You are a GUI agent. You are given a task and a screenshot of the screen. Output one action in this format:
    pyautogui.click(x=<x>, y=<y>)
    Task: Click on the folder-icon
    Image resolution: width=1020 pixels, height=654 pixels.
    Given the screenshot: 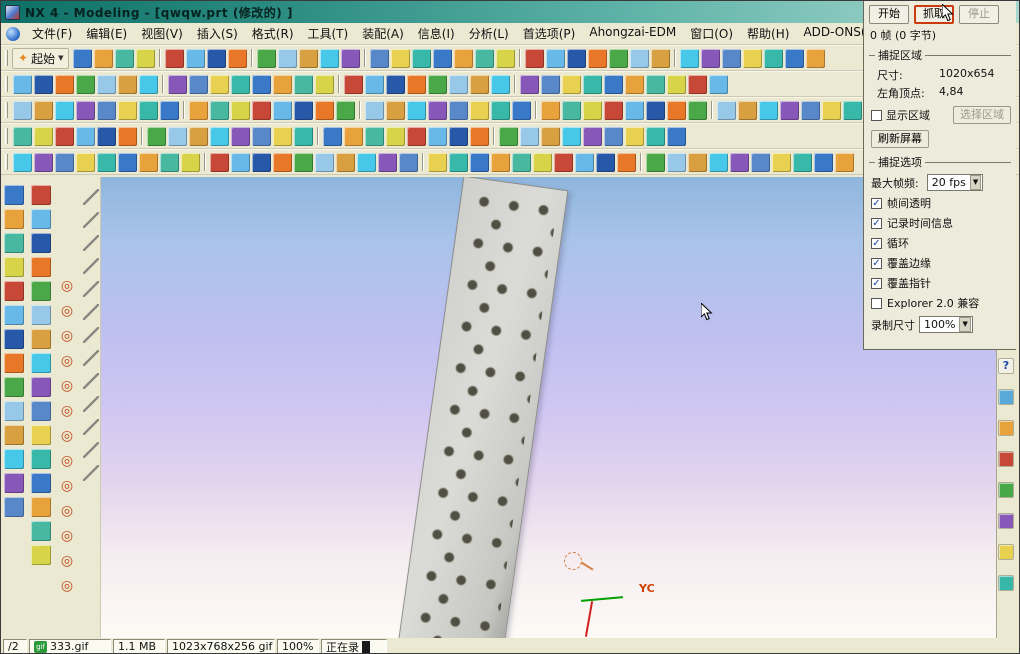 What is the action you would take?
    pyautogui.click(x=1006, y=552)
    